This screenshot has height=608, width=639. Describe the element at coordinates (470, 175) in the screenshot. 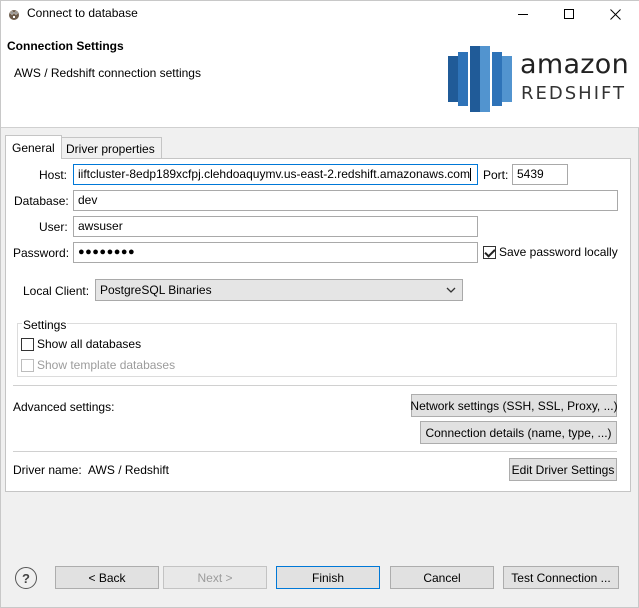

I see `text-caret` at that location.